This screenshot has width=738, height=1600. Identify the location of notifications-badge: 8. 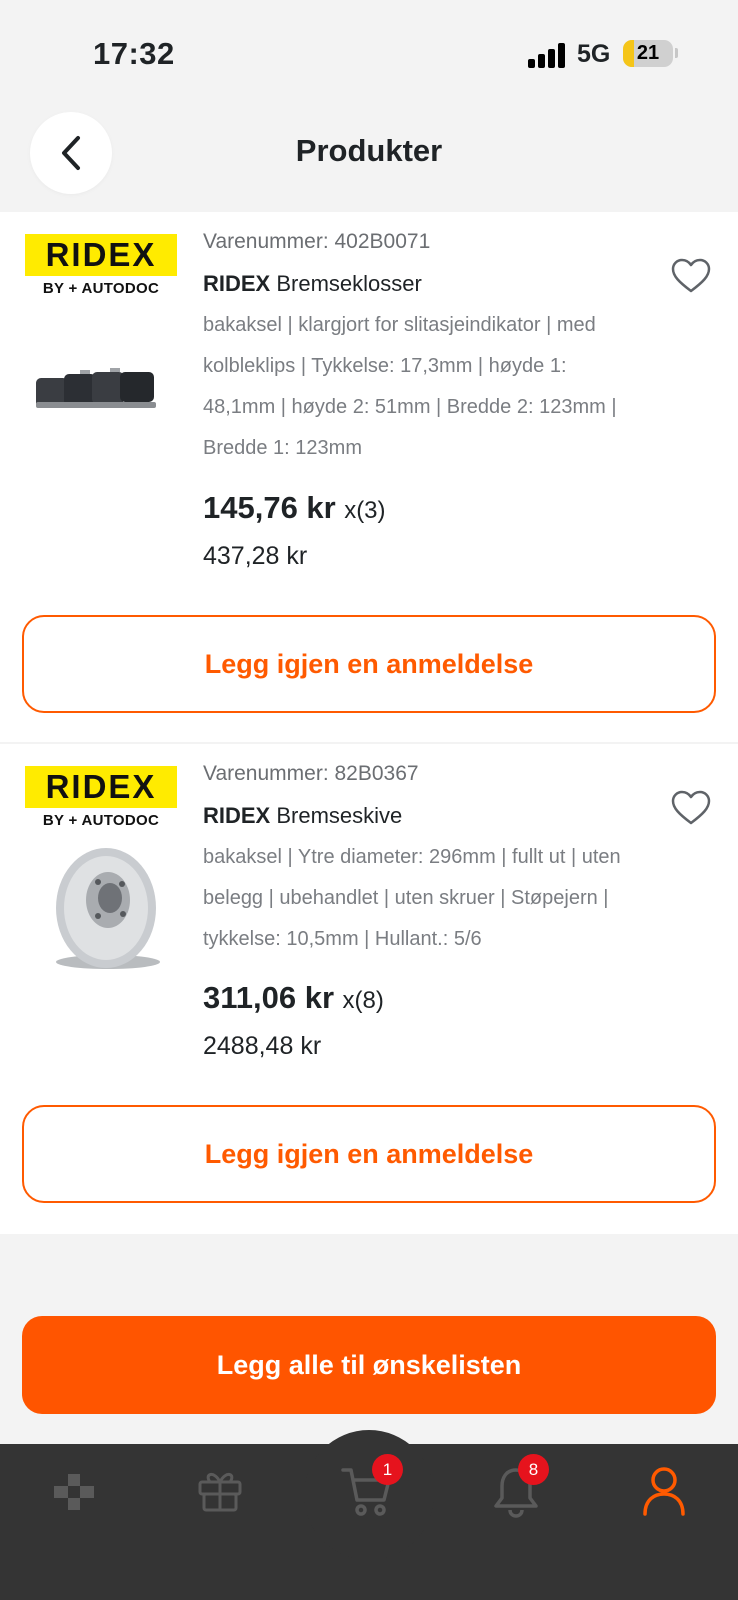
(533, 1469).